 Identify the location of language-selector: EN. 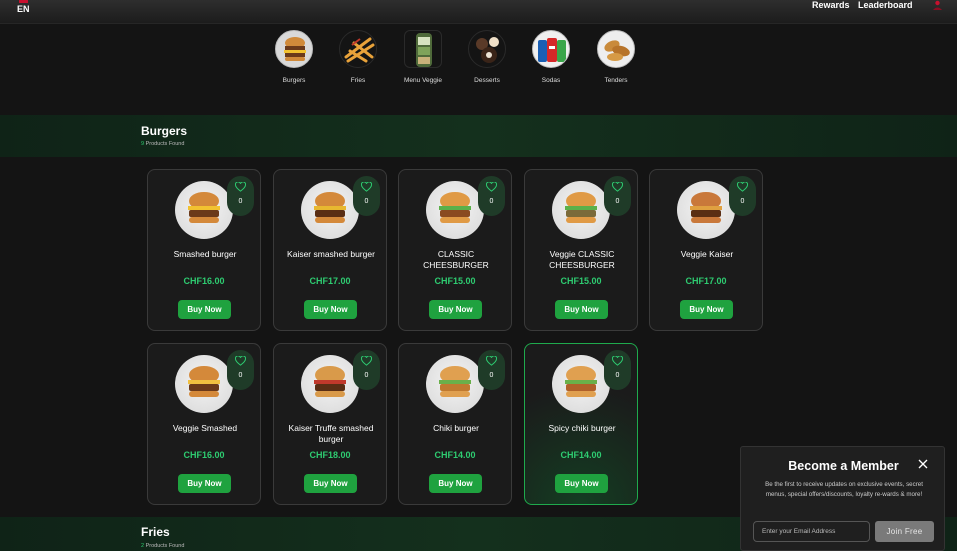
(23, 9).